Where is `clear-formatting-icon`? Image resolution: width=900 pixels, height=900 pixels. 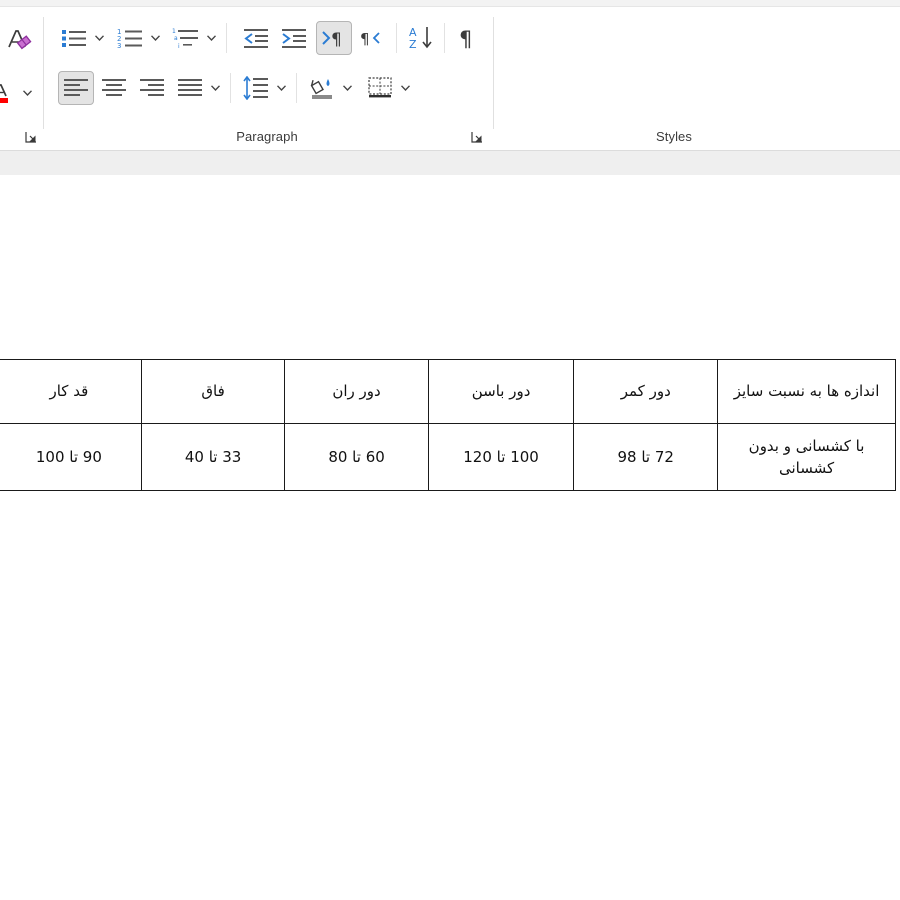 clear-formatting-icon is located at coordinates (20, 40).